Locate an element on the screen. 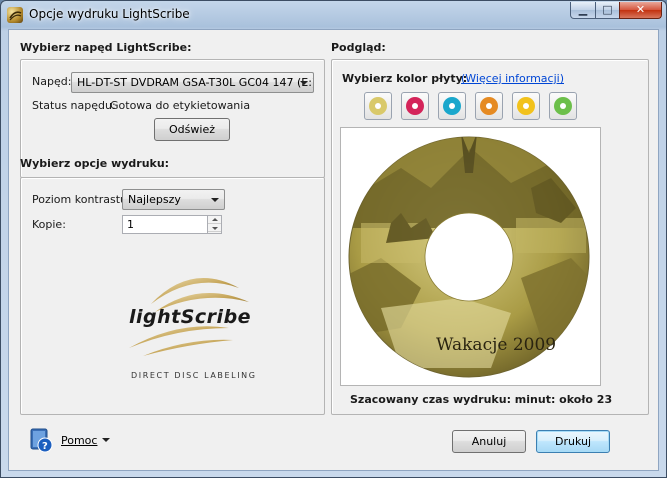  copies-spinner is located at coordinates (215, 224).